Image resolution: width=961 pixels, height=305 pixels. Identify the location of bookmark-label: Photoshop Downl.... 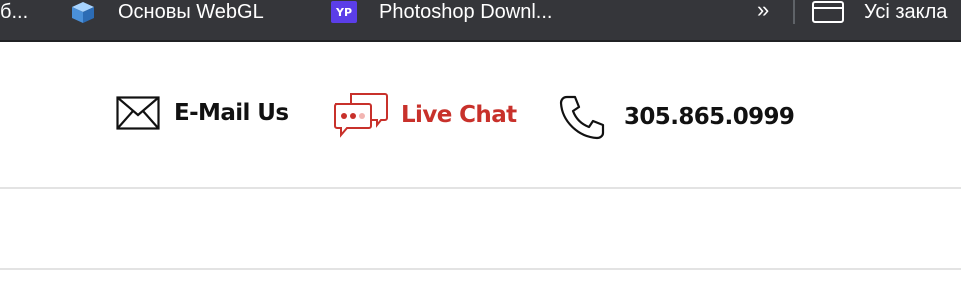
(466, 12).